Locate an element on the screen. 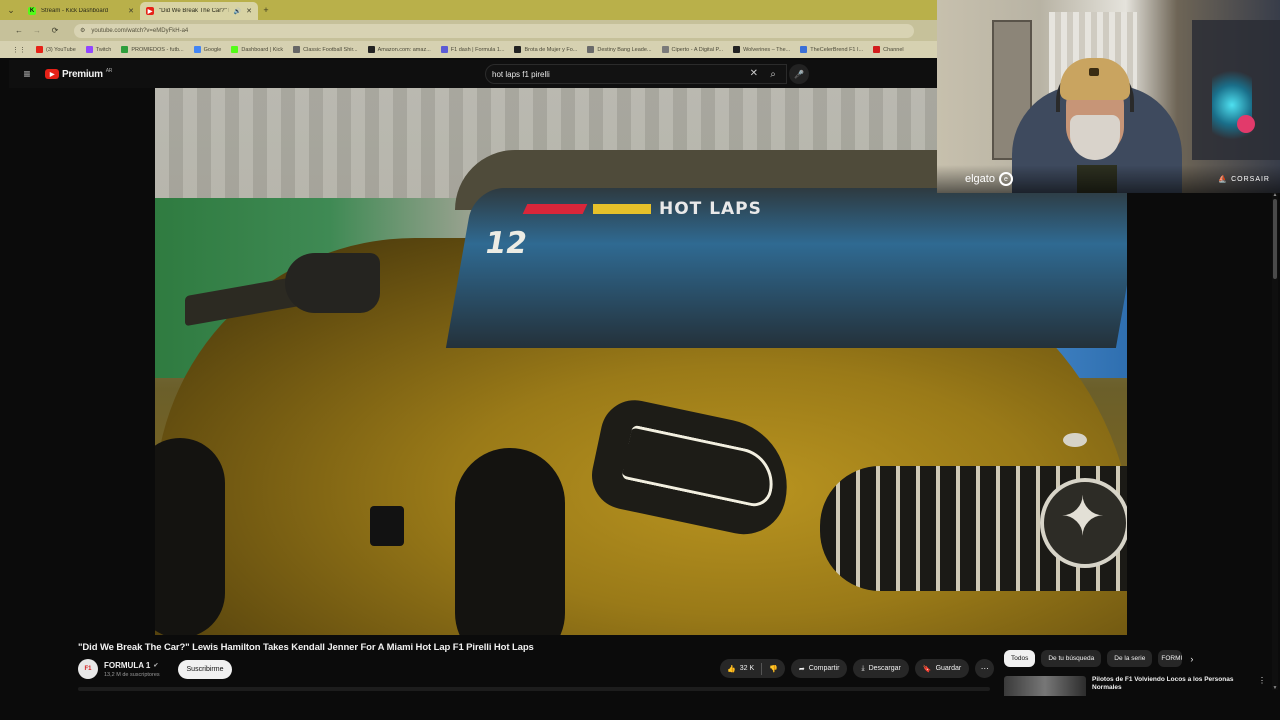  more-actions-button: ⋯ is located at coordinates (985, 668).